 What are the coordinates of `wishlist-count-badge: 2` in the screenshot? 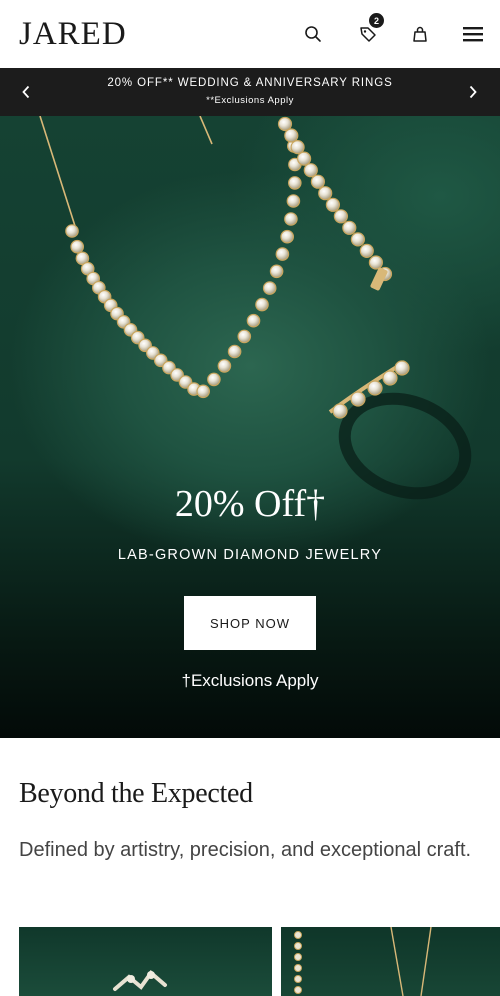 It's located at (376, 20).